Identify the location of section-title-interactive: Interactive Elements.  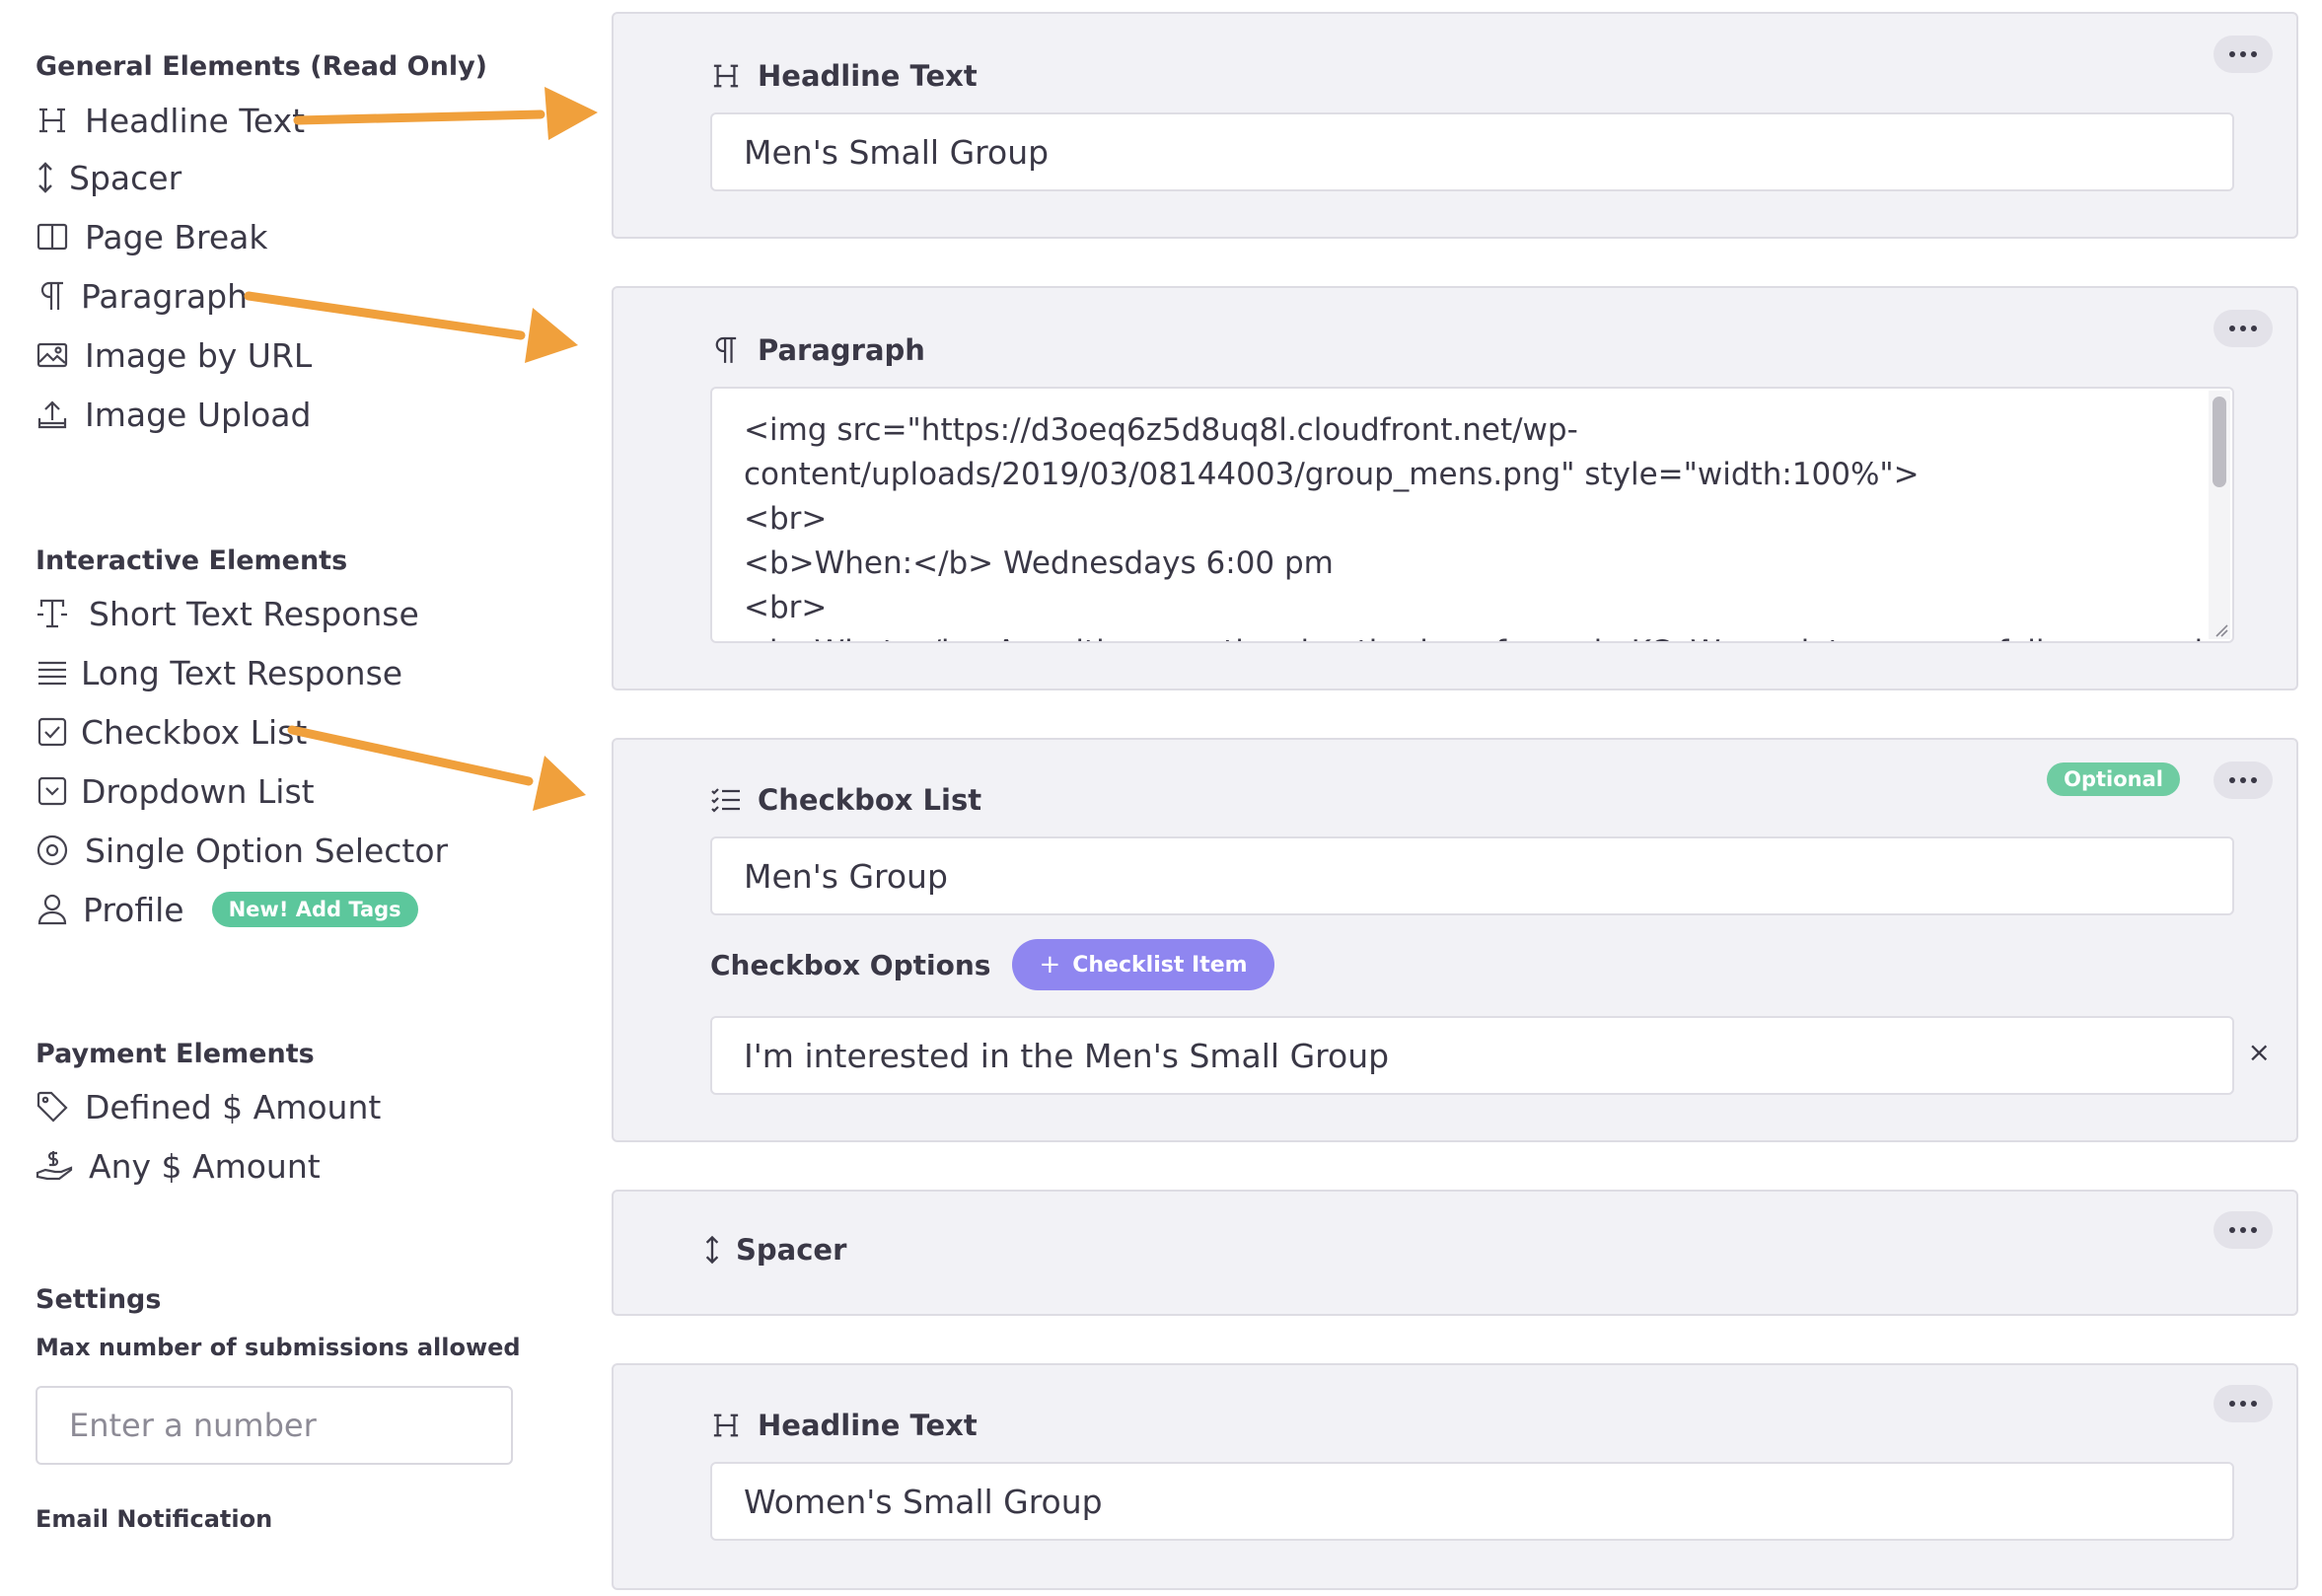
(192, 560).